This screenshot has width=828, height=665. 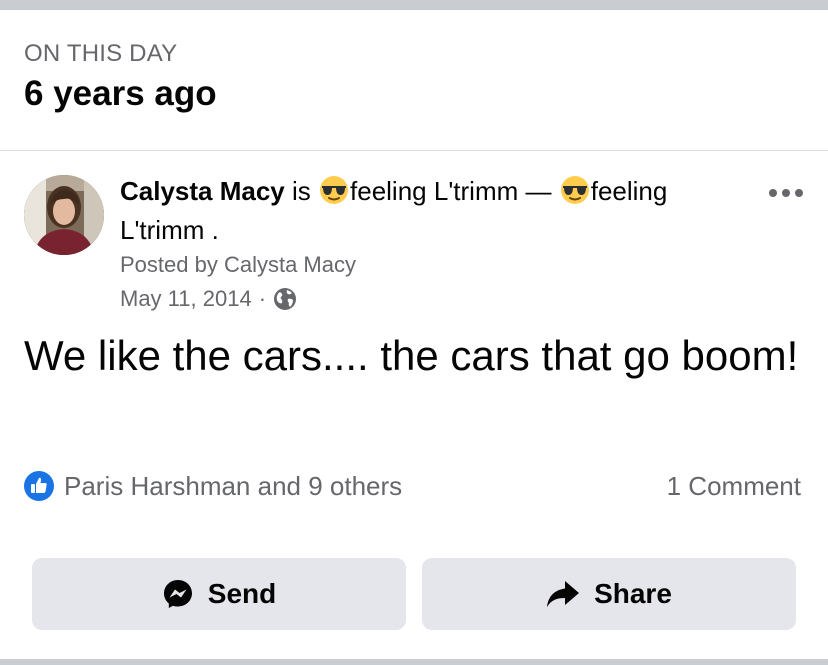 What do you see at coordinates (101, 53) in the screenshot?
I see `memory-label: ON THIS DAY` at bounding box center [101, 53].